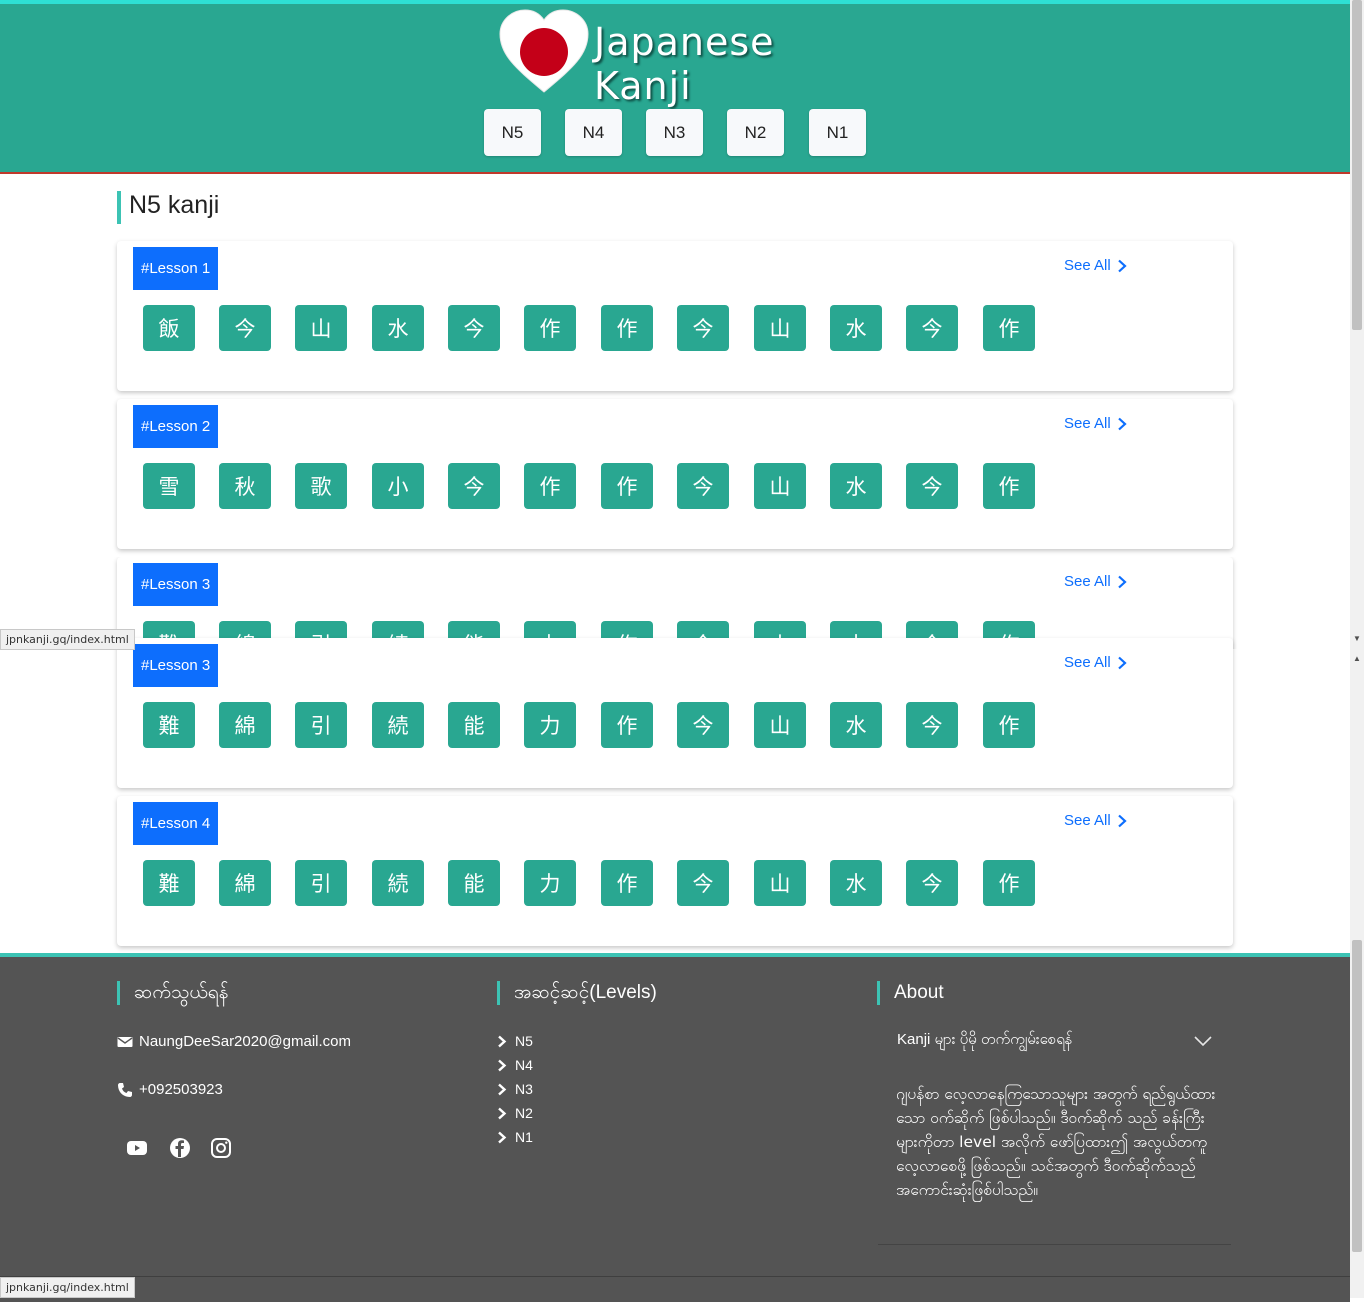 This screenshot has width=1364, height=1302. I want to click on page-title: N5 kanji, so click(168, 207).